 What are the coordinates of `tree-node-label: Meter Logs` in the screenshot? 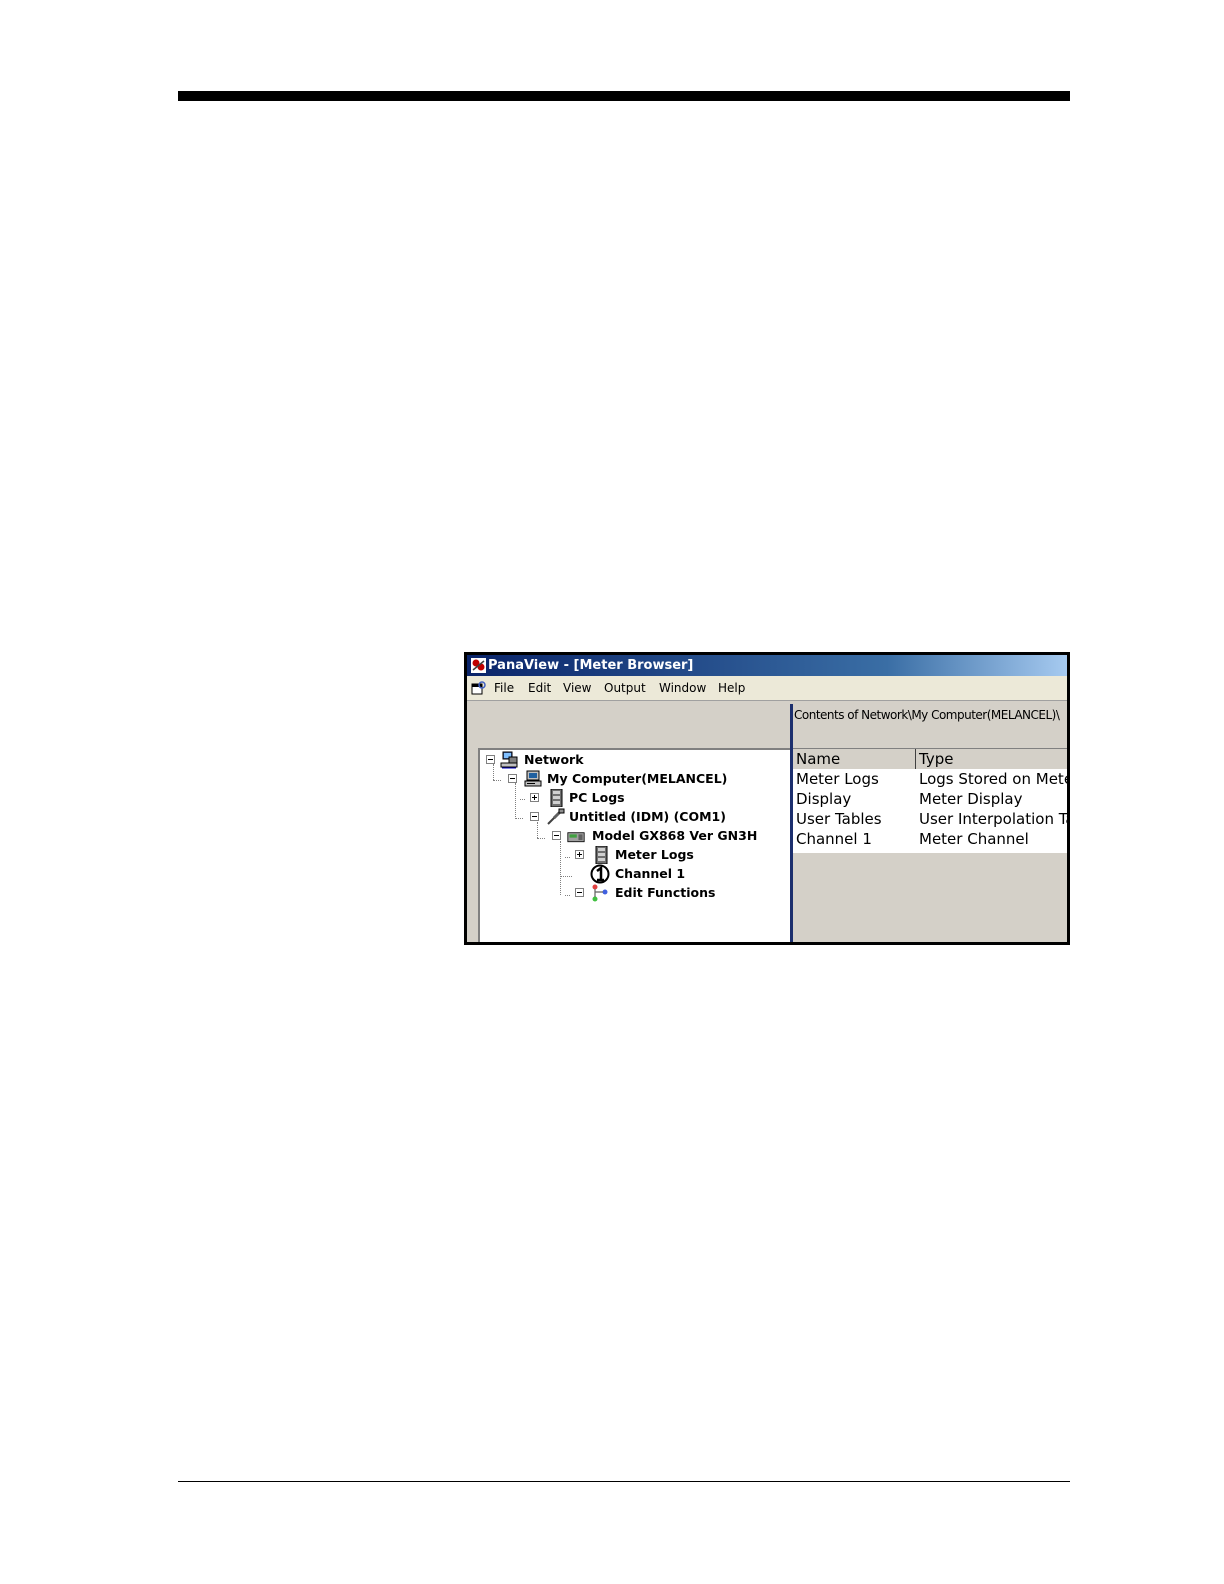 It's located at (654, 854).